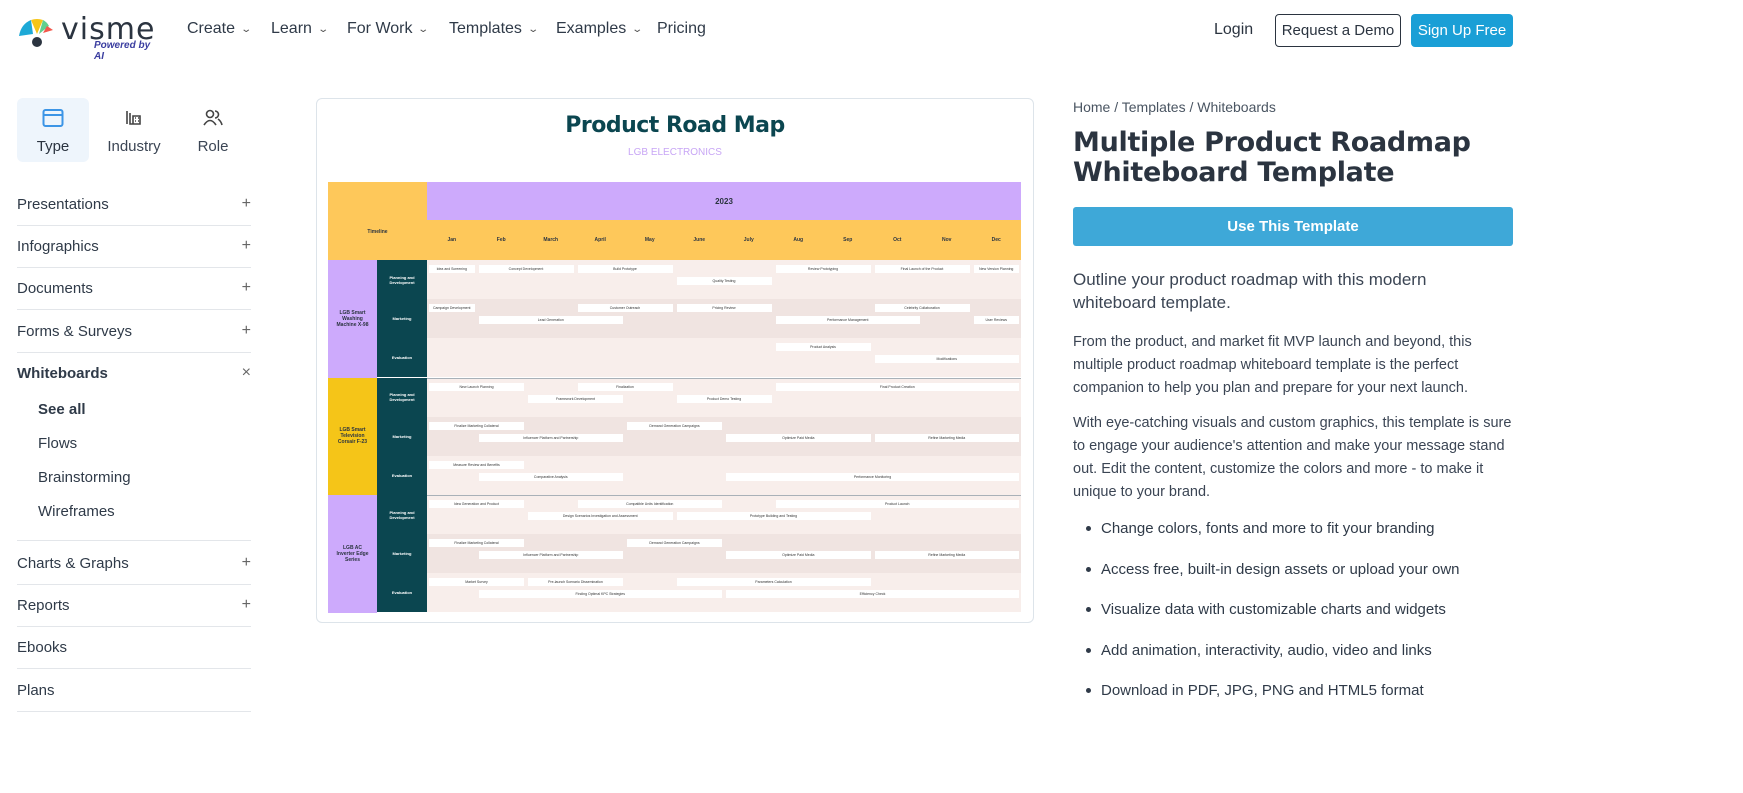 The height and width of the screenshot is (793, 1743). Describe the element at coordinates (134, 204) in the screenshot. I see `sidebar-item-presentations: Presentations +` at that location.